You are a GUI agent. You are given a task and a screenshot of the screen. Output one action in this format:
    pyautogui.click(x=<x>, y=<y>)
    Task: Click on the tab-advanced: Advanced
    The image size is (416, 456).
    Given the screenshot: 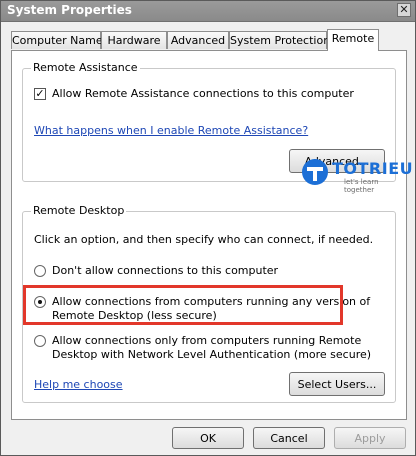 What is the action you would take?
    pyautogui.click(x=198, y=40)
    